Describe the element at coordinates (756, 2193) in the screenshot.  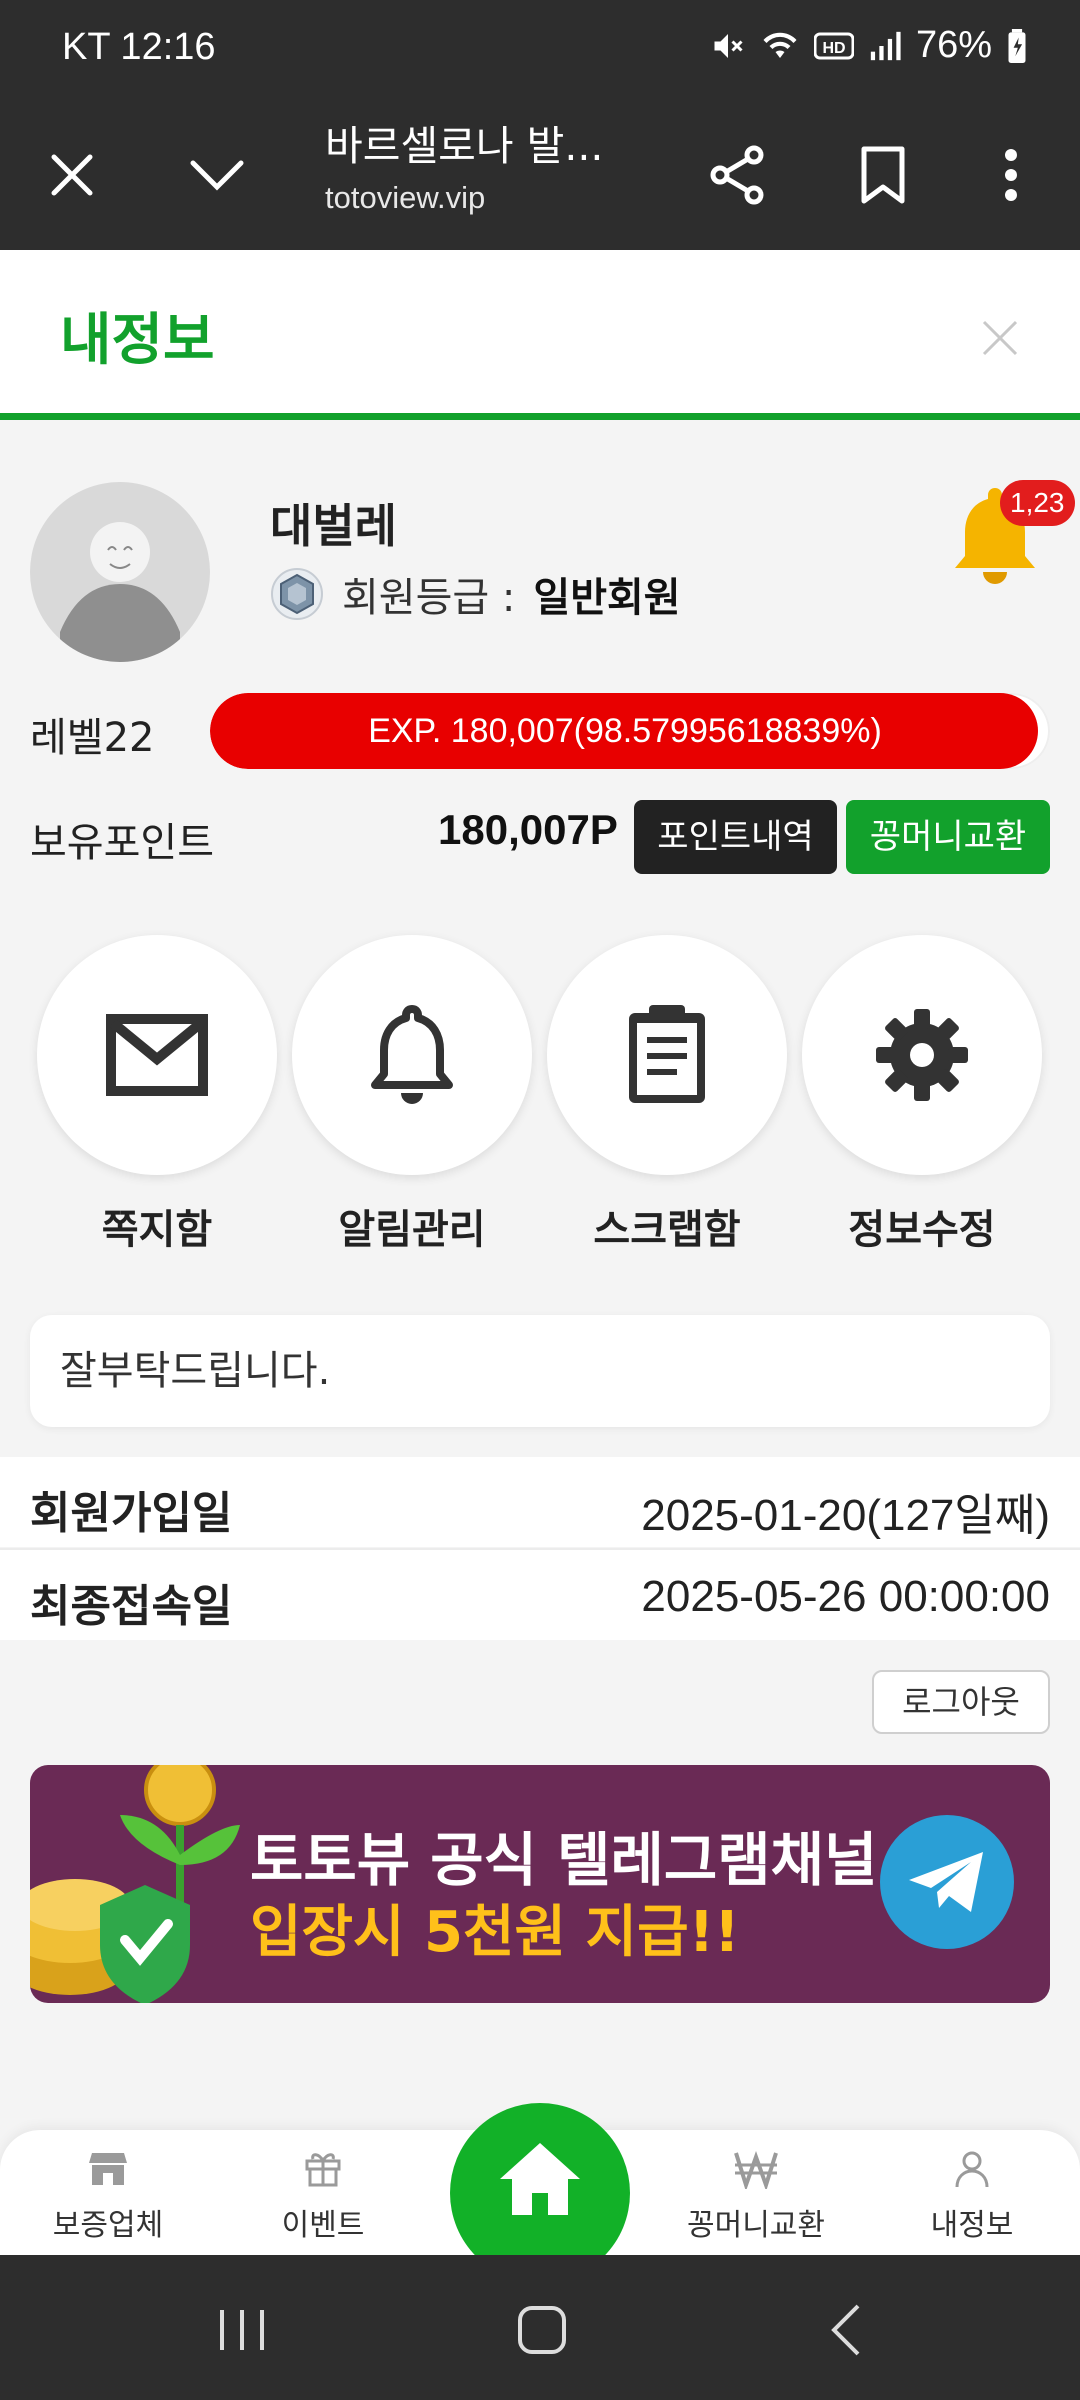
I see `nav-point-exchange: 꽁머니교환` at that location.